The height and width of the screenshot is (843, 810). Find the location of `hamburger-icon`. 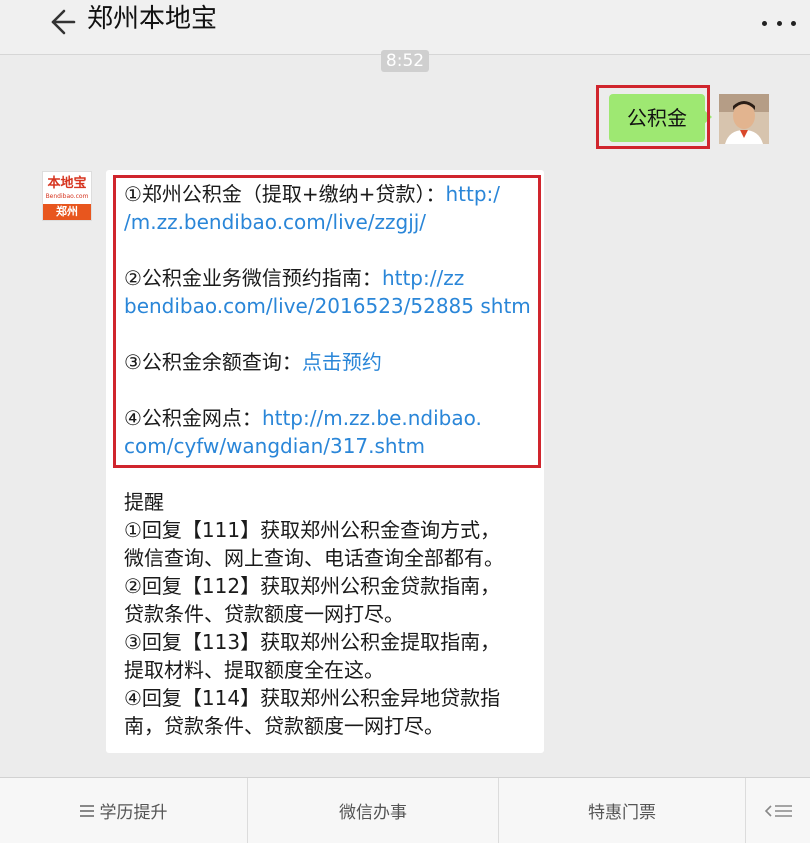

hamburger-icon is located at coordinates (86, 810).